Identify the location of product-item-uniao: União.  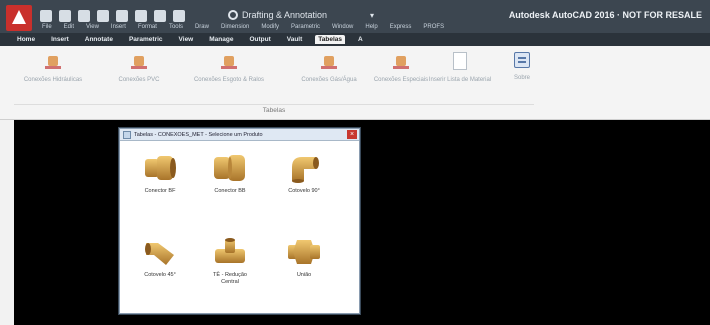
(304, 258).